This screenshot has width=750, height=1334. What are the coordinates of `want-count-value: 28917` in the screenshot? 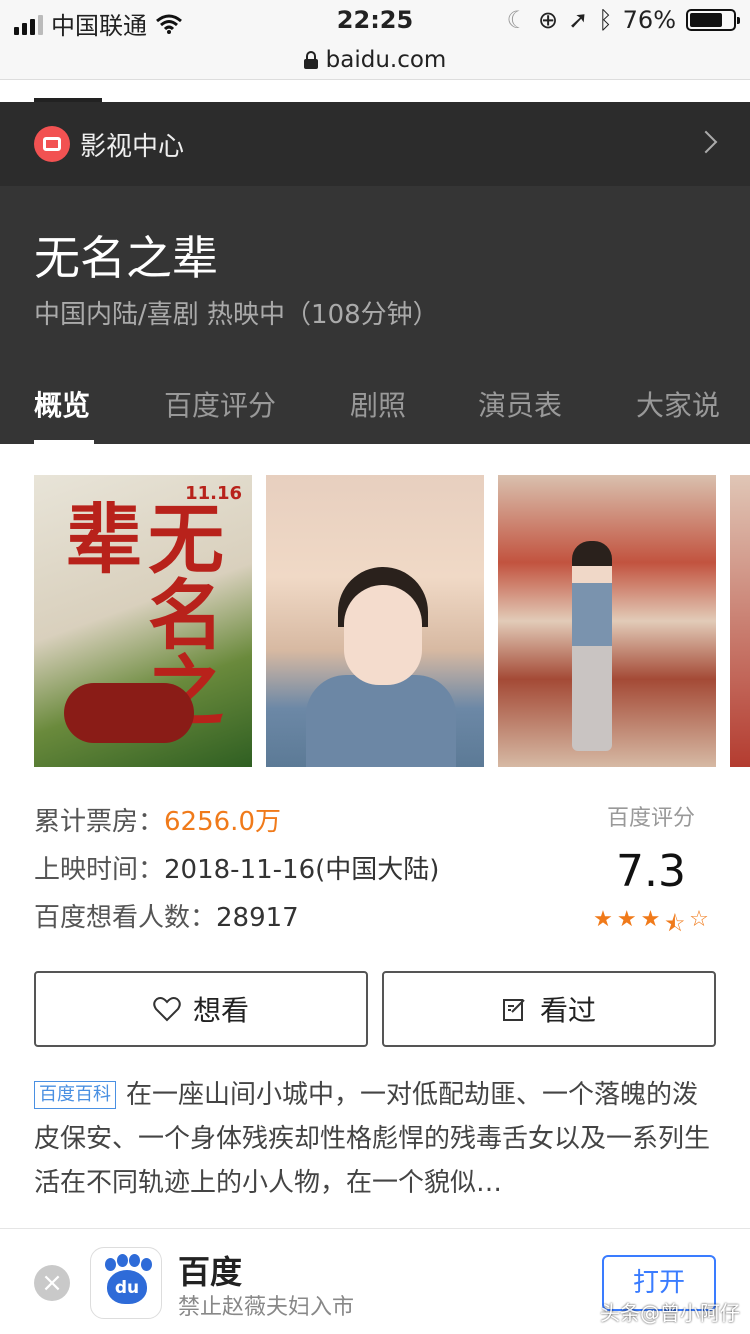 It's located at (257, 918).